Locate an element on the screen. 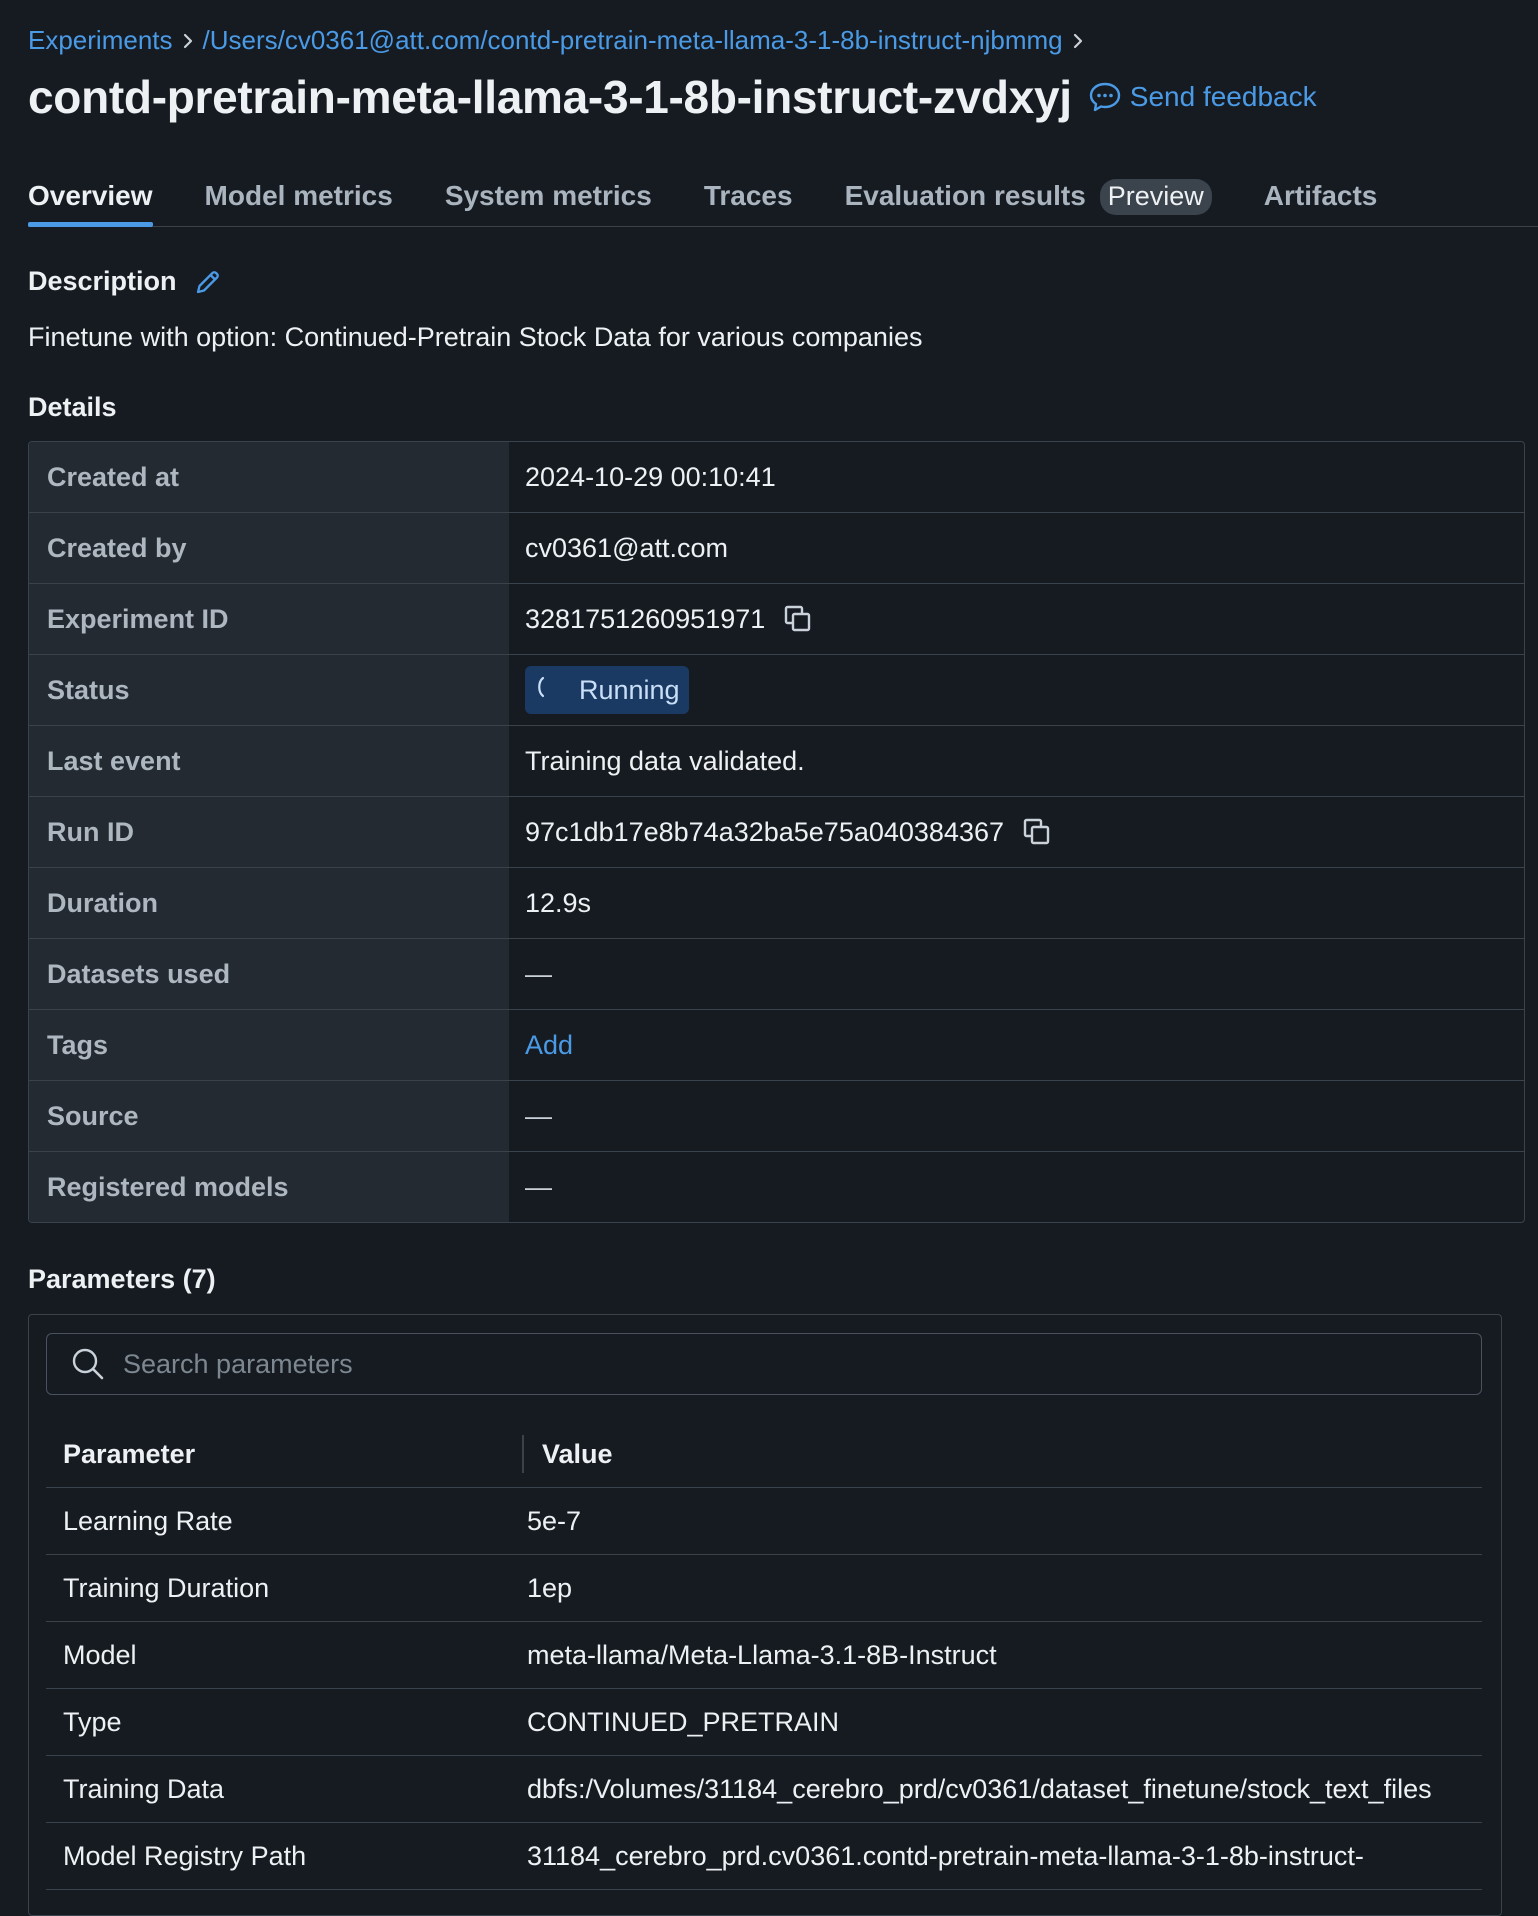 The image size is (1538, 1916). details-value: Training data validated. is located at coordinates (665, 760).